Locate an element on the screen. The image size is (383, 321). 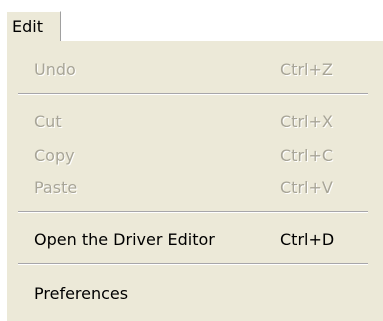
menu-item-undo: Undo Ctrl+Z is located at coordinates (188, 69).